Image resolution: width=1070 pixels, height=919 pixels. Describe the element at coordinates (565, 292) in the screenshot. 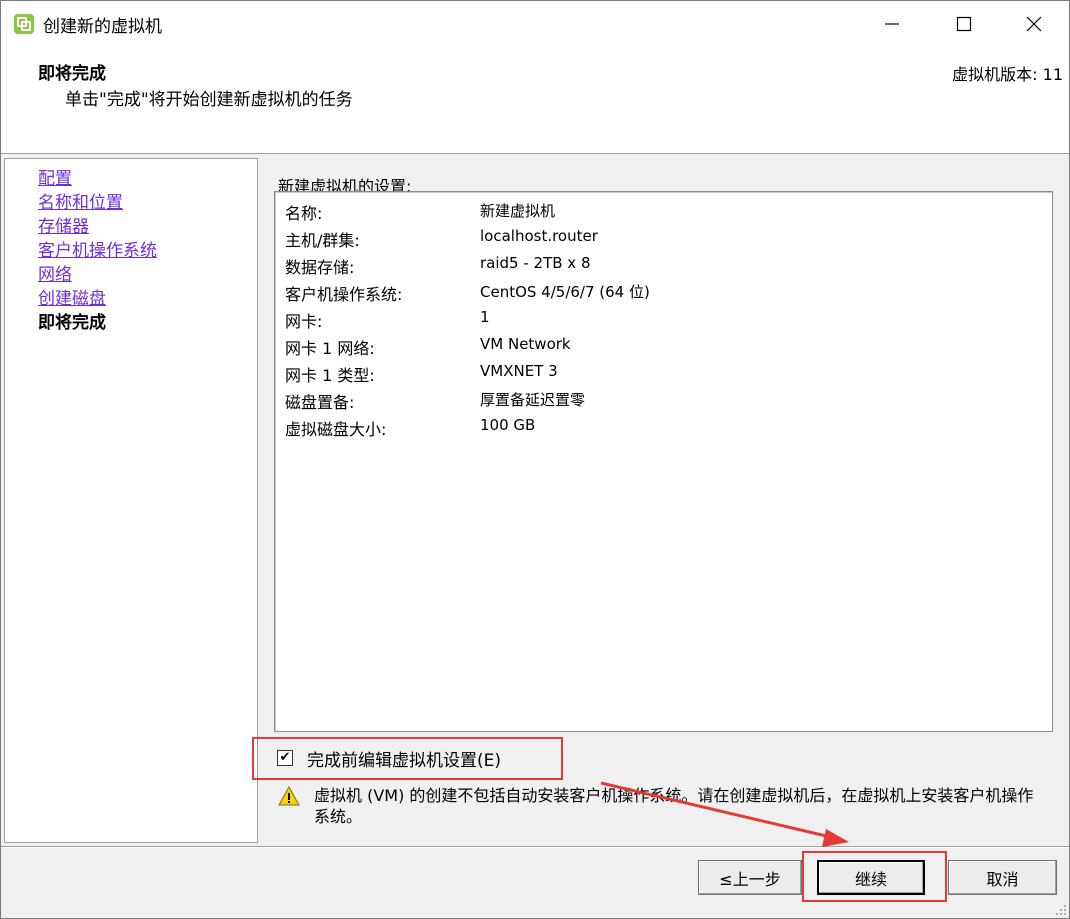

I see `setting-value: CentOS 4/5/6/7 (64 位)` at that location.